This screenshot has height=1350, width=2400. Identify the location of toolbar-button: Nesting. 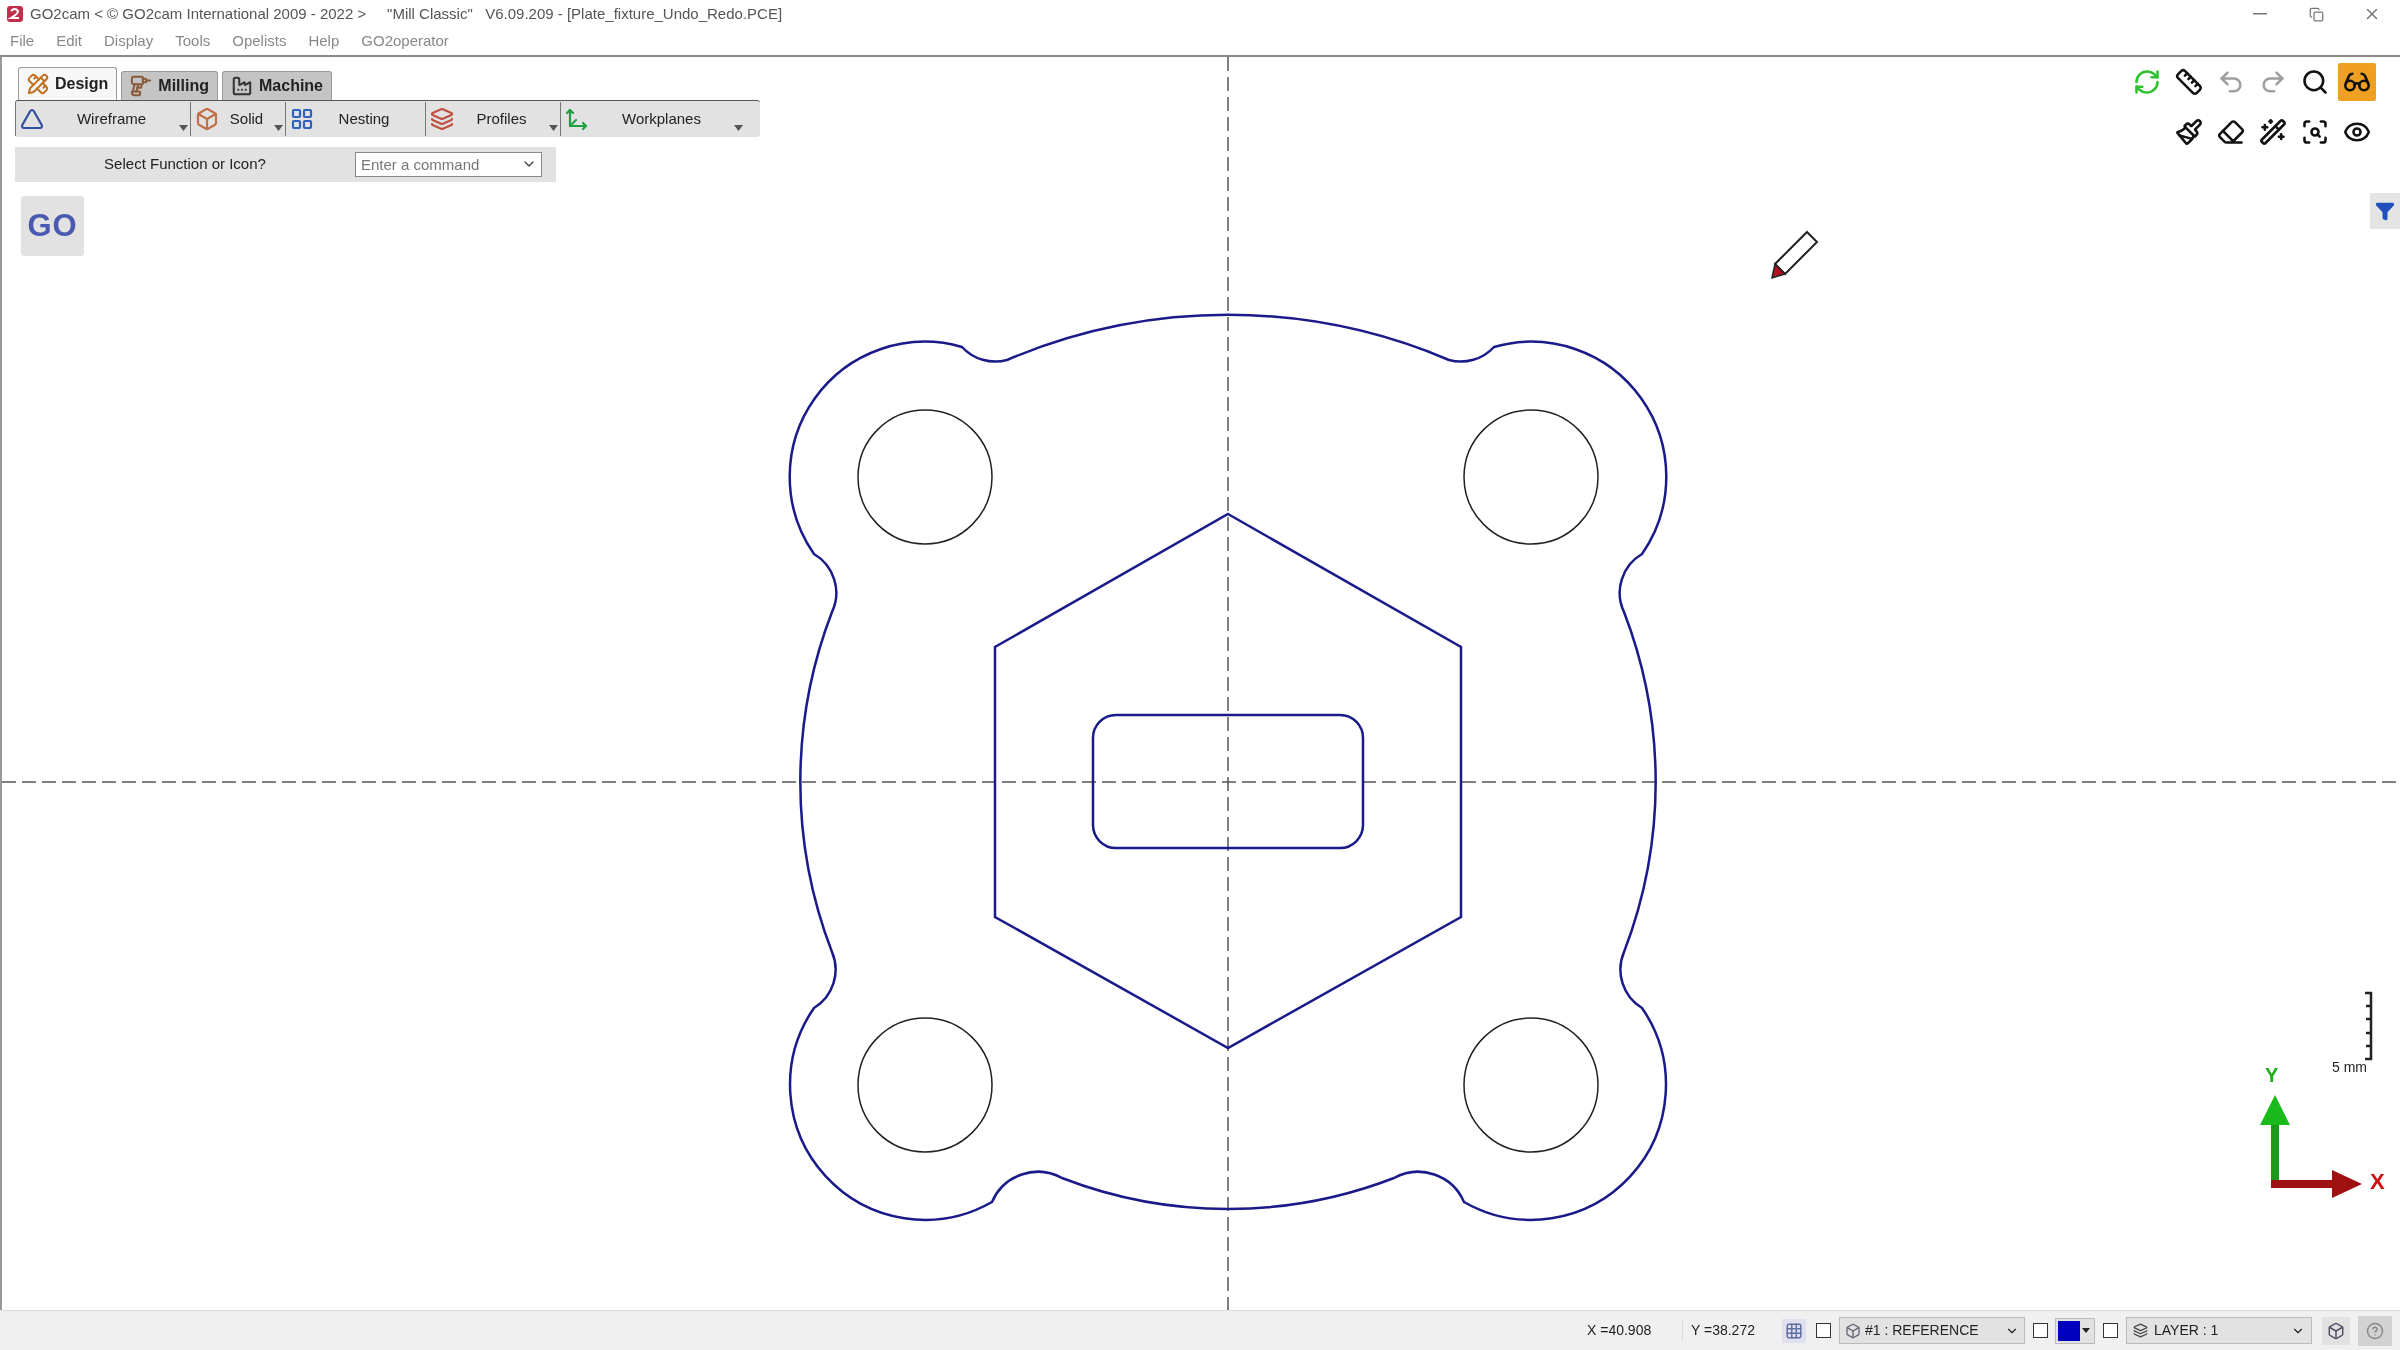
(355, 119).